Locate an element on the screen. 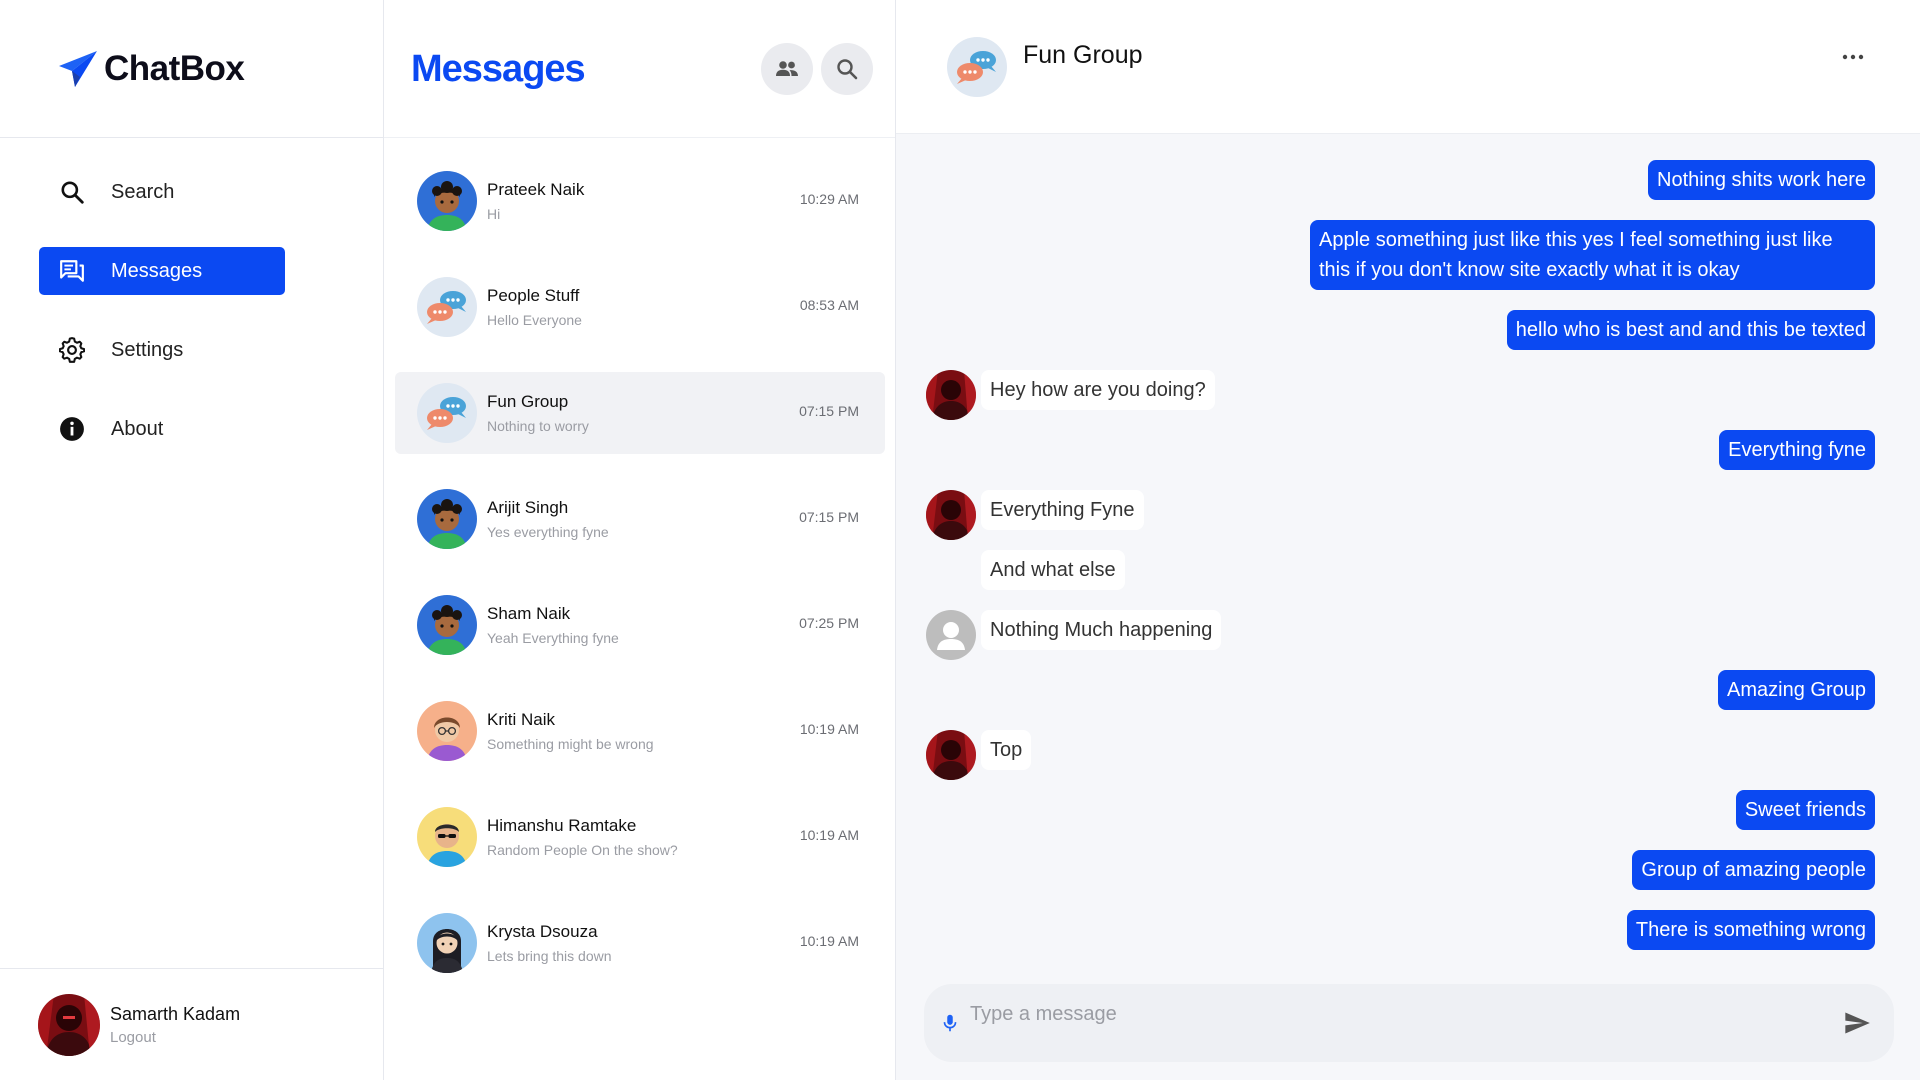  message-outgoing: Sweet friends is located at coordinates (1805, 810).